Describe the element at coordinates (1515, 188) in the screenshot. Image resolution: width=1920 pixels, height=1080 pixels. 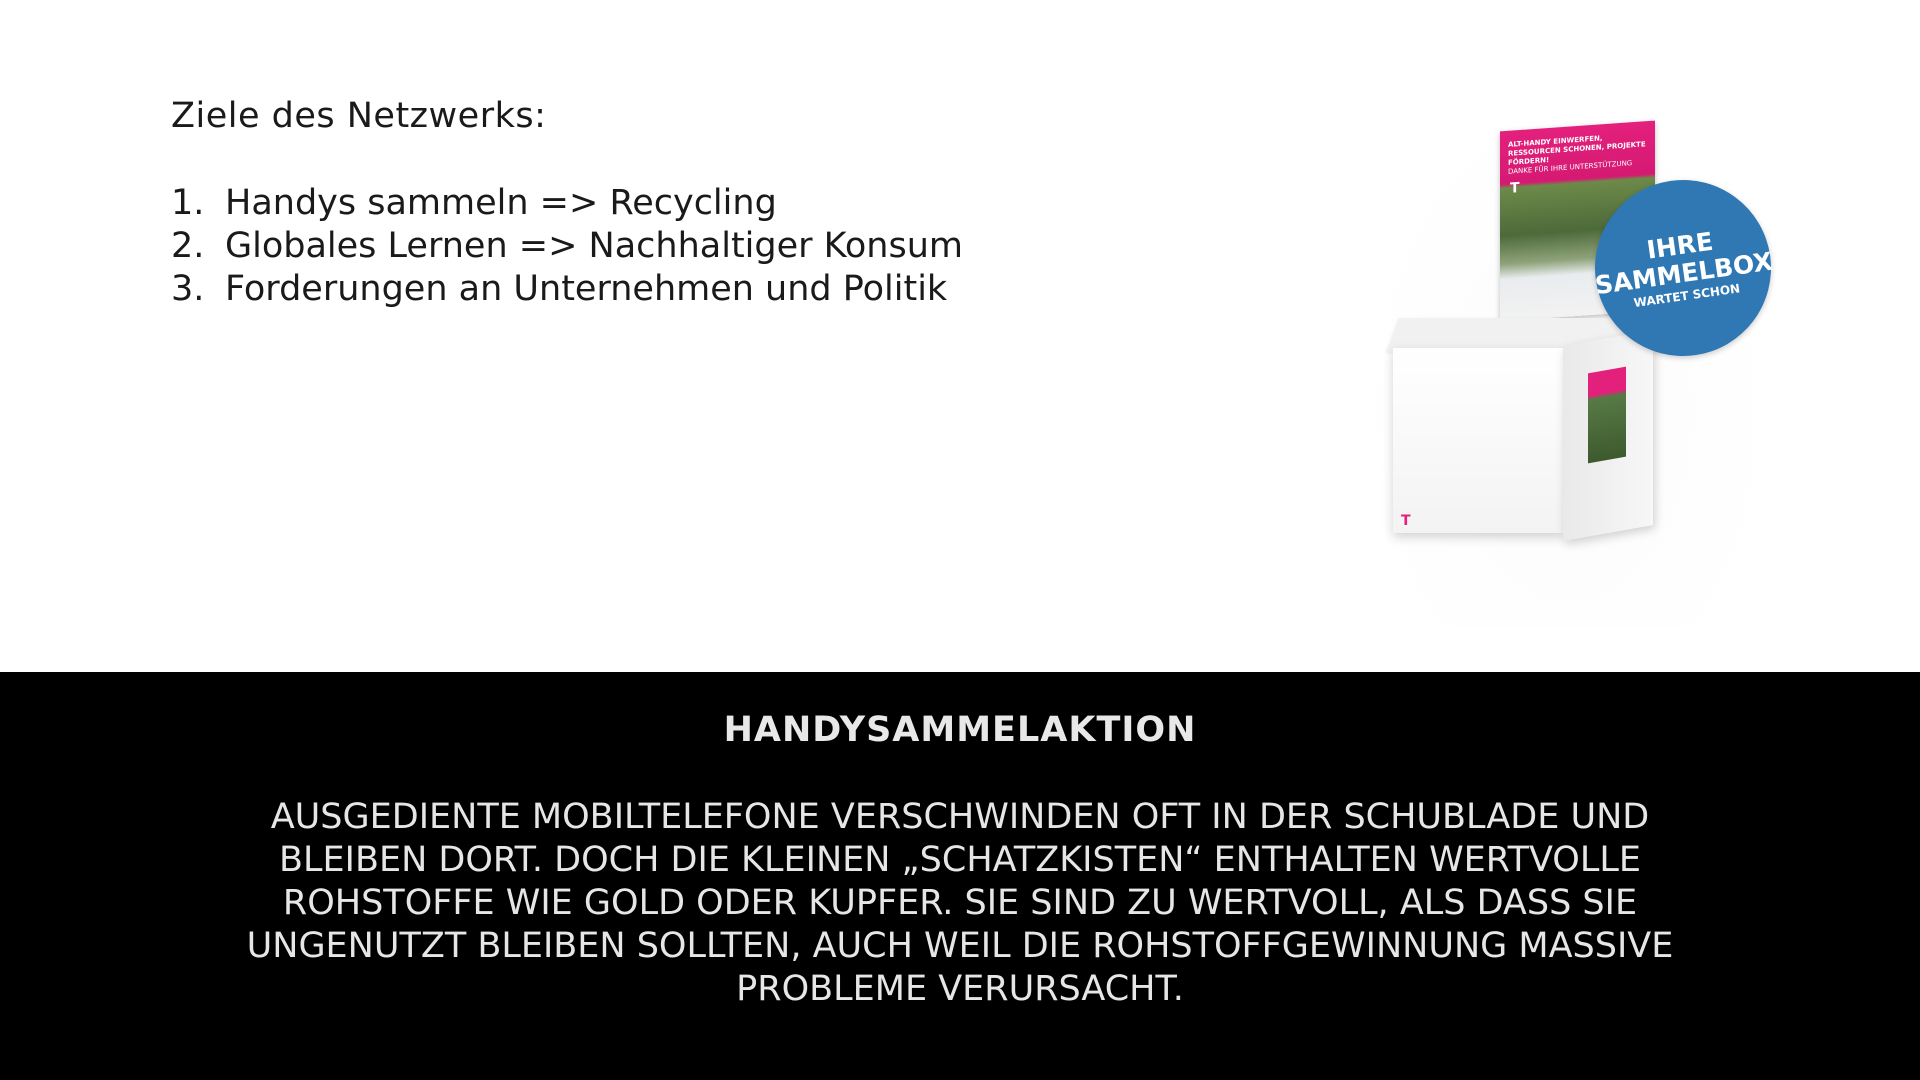
I see `telekom-logo: T` at that location.